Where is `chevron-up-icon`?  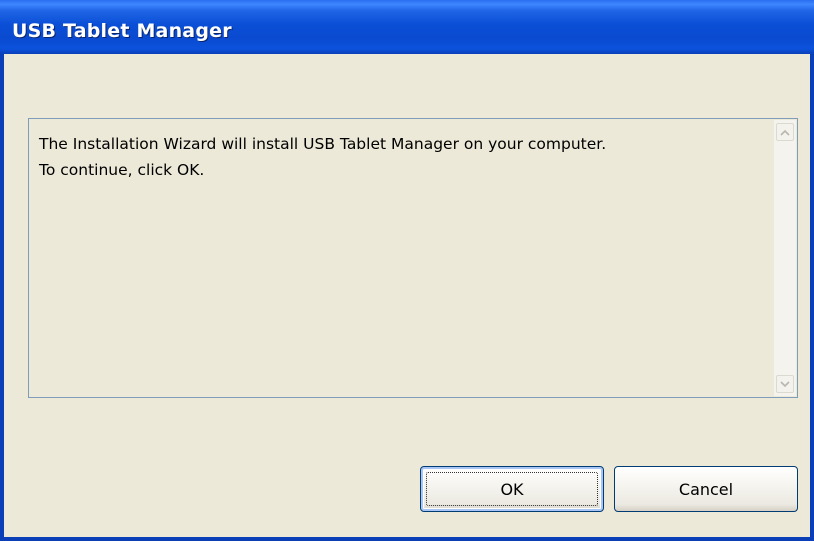
chevron-up-icon is located at coordinates (785, 132).